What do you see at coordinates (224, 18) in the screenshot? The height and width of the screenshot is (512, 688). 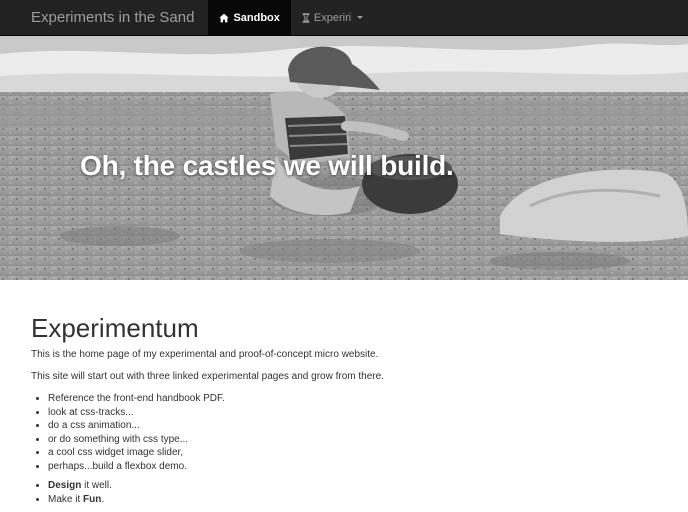 I see `home-icon` at bounding box center [224, 18].